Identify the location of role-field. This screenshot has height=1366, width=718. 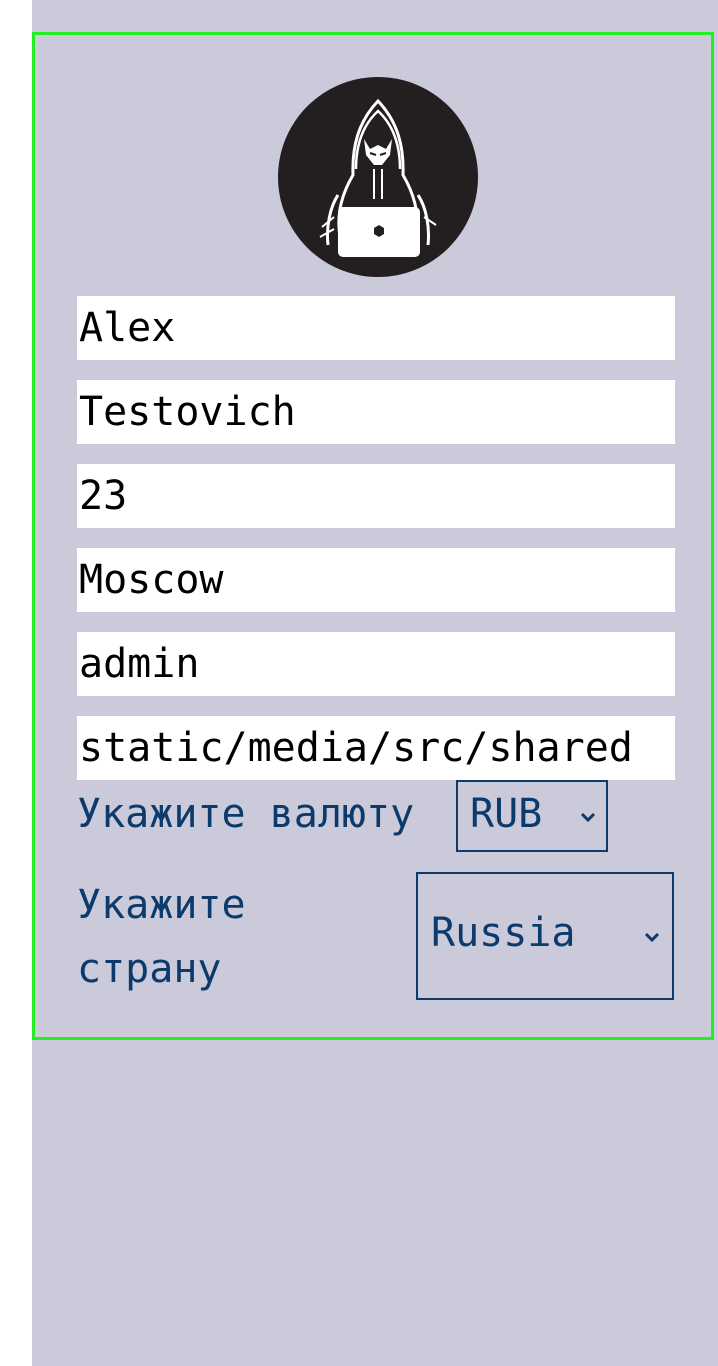
(376, 664).